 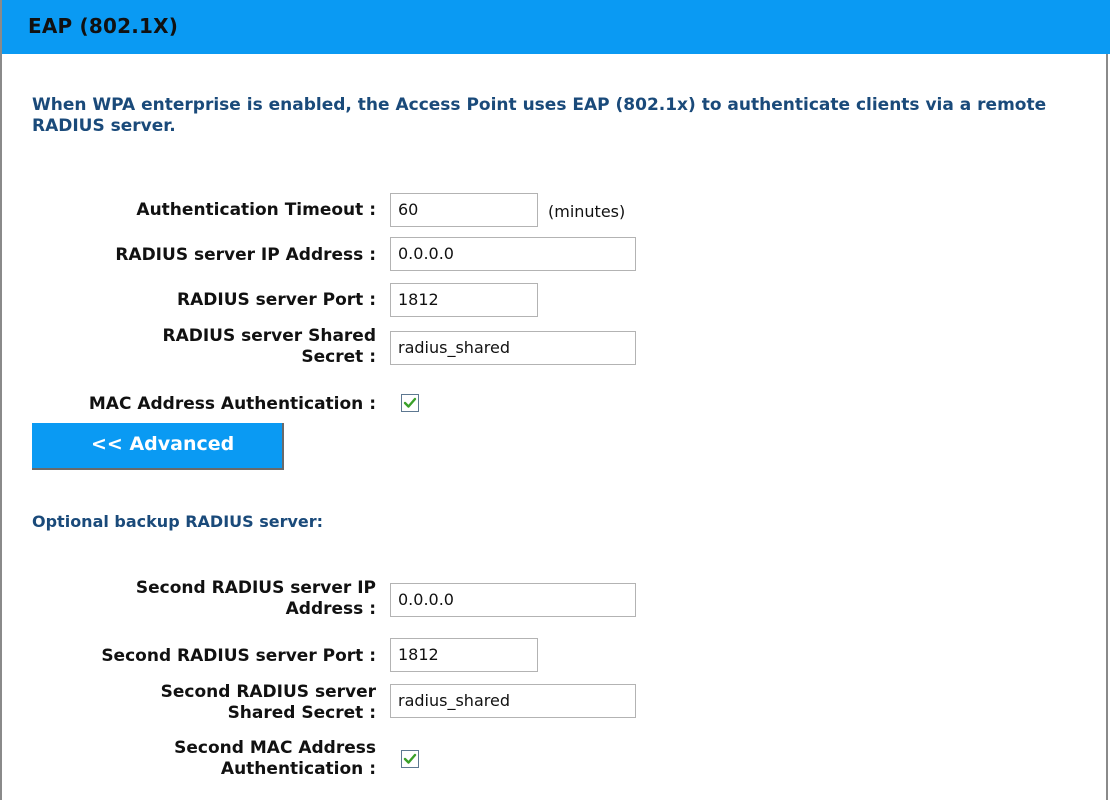 What do you see at coordinates (103, 26) in the screenshot?
I see `section-title: EAP (802.1X)` at bounding box center [103, 26].